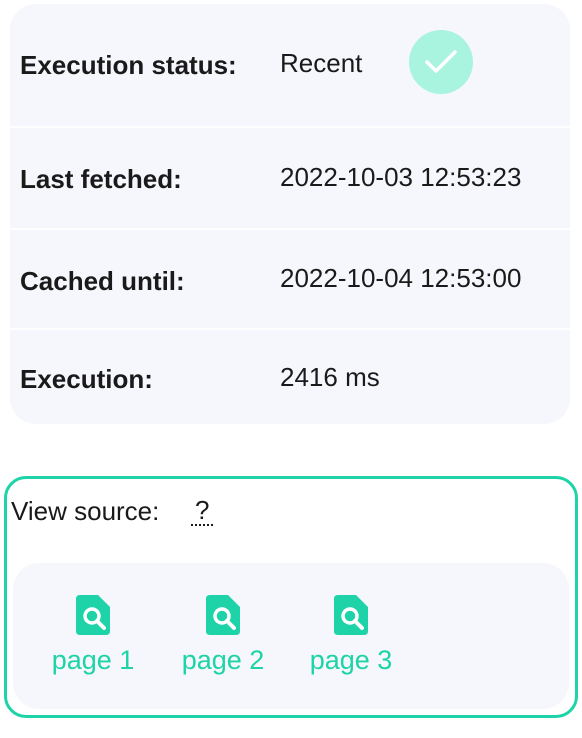 This screenshot has height=738, width=582. What do you see at coordinates (202, 511) in the screenshot?
I see `help-tooltip-trigger: ?` at bounding box center [202, 511].